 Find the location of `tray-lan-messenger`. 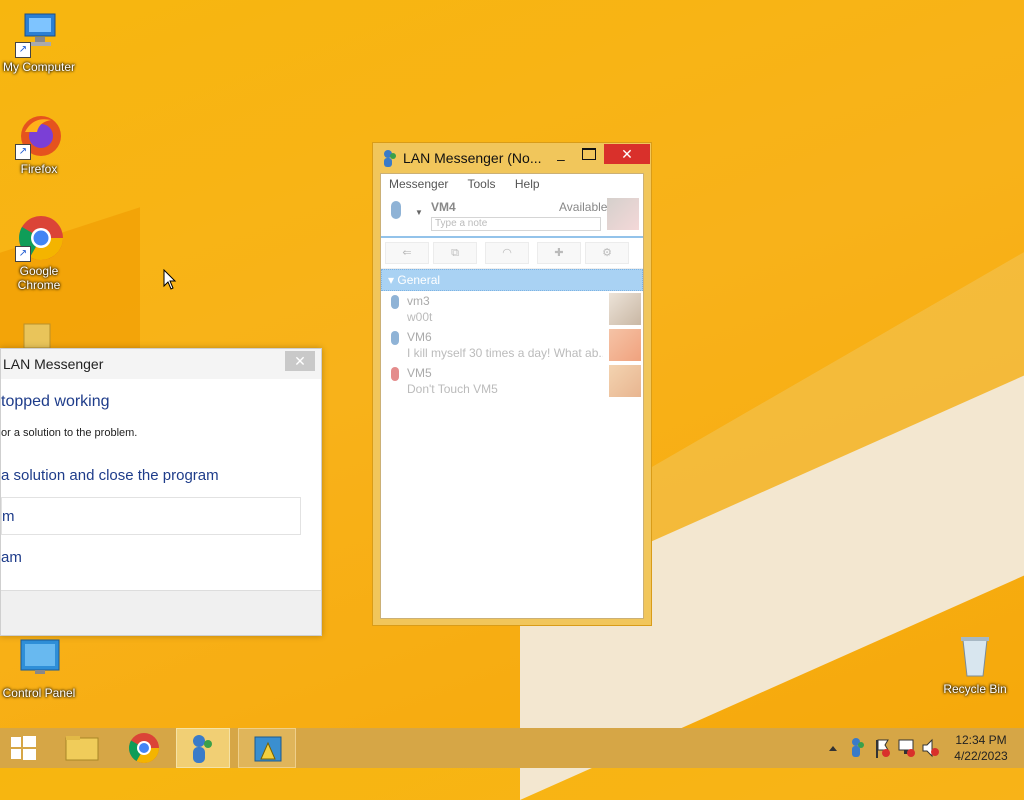

tray-lan-messenger is located at coordinates (857, 748).